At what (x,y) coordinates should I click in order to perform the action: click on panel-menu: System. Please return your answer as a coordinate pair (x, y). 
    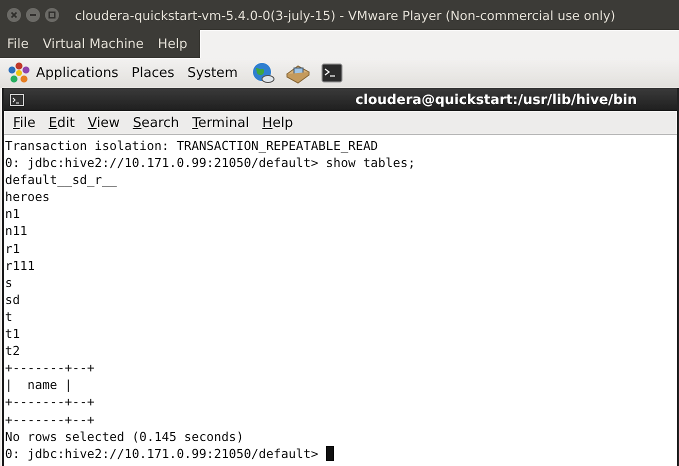
    Looking at the image, I should click on (212, 73).